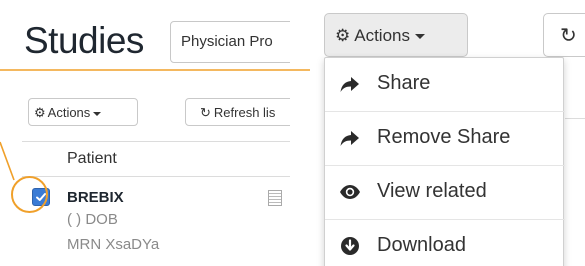 Image resolution: width=585 pixels, height=266 pixels. I want to click on menu-item-label: Remove Share, so click(444, 137).